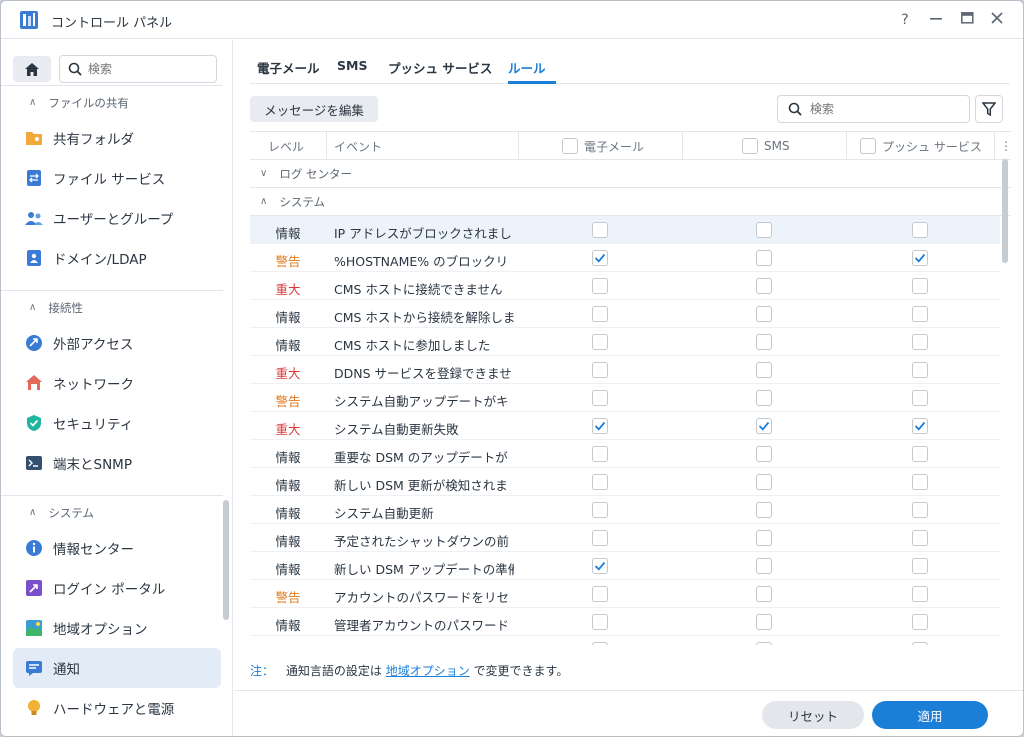 Image resolution: width=1024 pixels, height=737 pixels. What do you see at coordinates (967, 20) in the screenshot?
I see `maximize-button` at bounding box center [967, 20].